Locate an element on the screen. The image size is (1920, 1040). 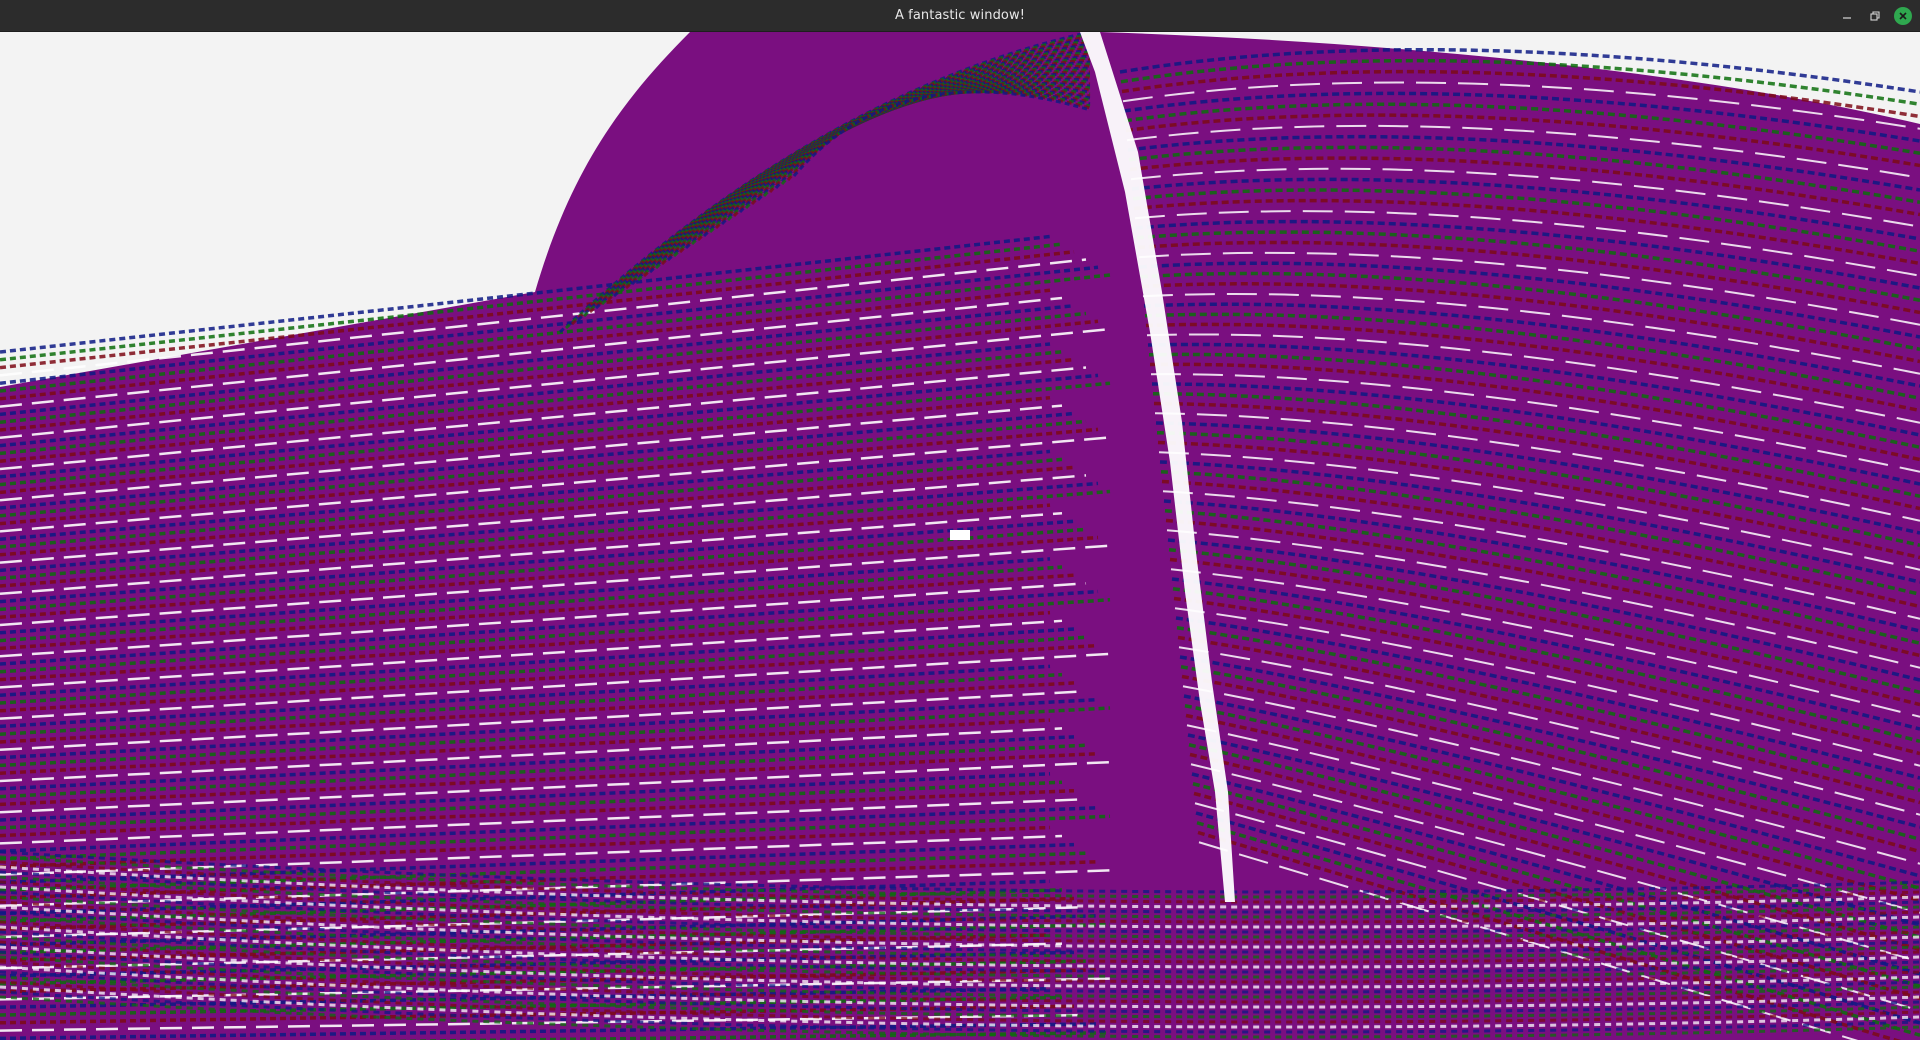
minimize-icon is located at coordinates (1847, 18).